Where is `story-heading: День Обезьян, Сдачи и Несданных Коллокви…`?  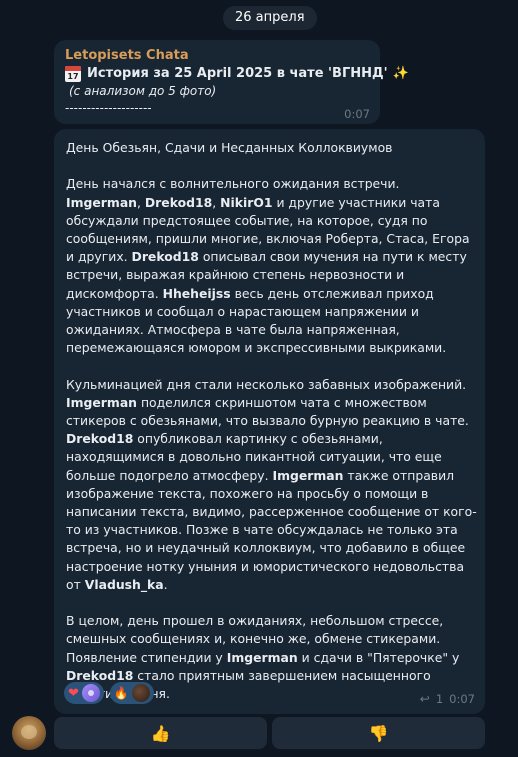 story-heading: День Обезьян, Сдачи и Несданных Коллокви… is located at coordinates (229, 147).